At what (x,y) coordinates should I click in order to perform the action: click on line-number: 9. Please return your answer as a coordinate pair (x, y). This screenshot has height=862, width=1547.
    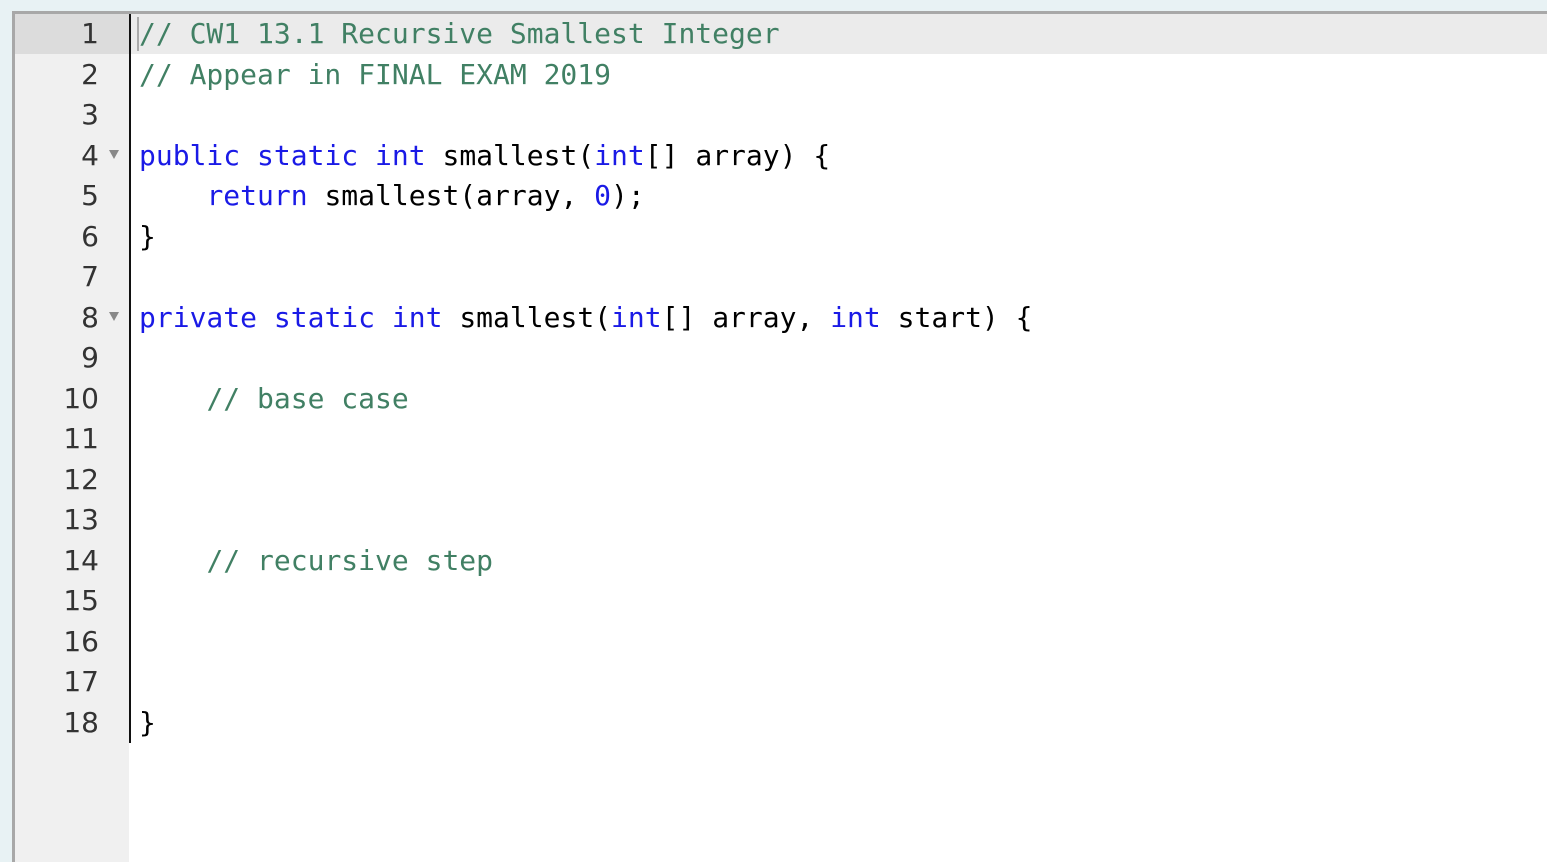
    Looking at the image, I should click on (90, 357).